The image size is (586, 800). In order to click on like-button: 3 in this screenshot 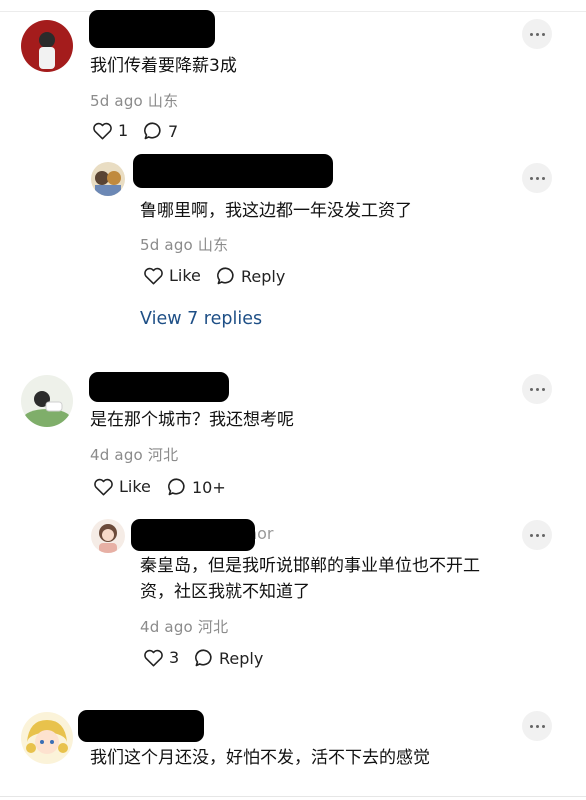, I will do `click(161, 657)`.